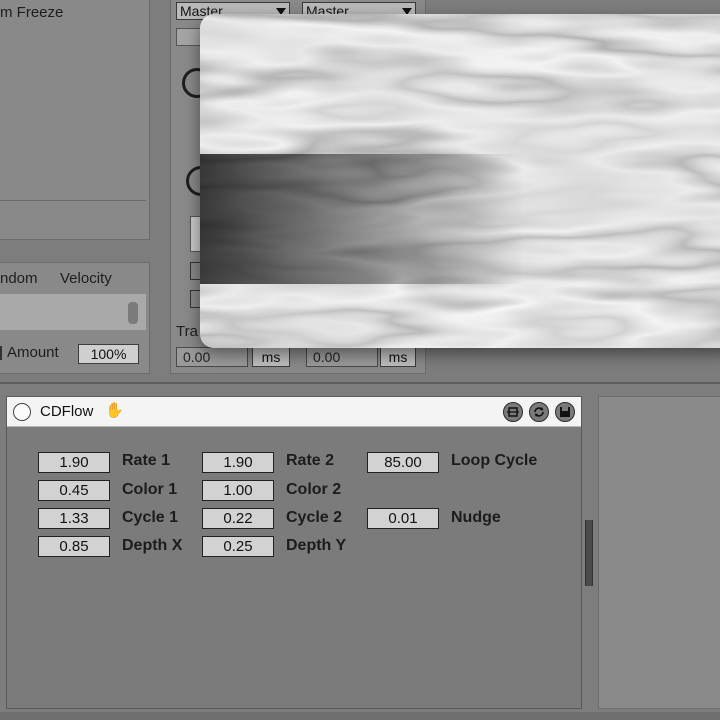  Describe the element at coordinates (238, 518) in the screenshot. I see `cycle2-field: 0.22` at that location.